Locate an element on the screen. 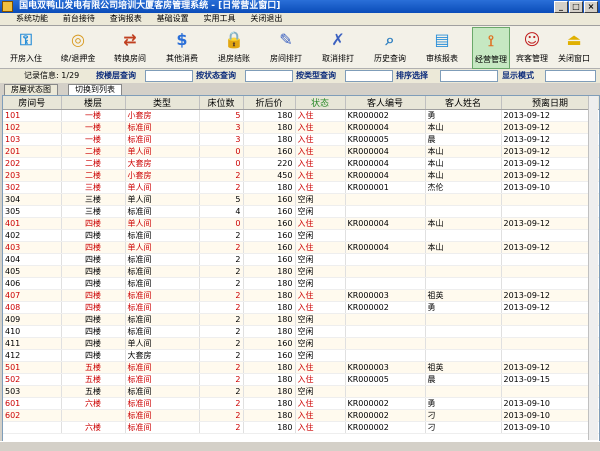 This screenshot has height=451, width=600. floor-filter-input is located at coordinates (169, 76).